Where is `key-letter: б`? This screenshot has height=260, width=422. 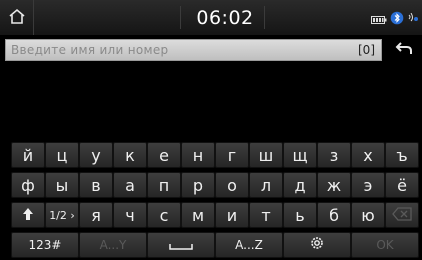 key-letter: б is located at coordinates (334, 215).